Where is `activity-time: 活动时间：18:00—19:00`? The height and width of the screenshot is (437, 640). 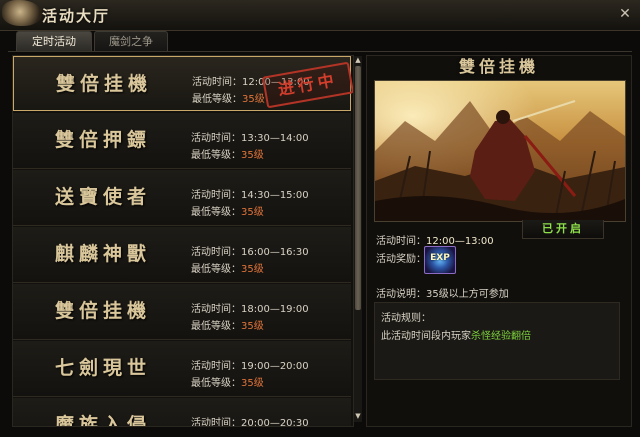 activity-time: 活动时间：18:00—19:00 is located at coordinates (250, 309).